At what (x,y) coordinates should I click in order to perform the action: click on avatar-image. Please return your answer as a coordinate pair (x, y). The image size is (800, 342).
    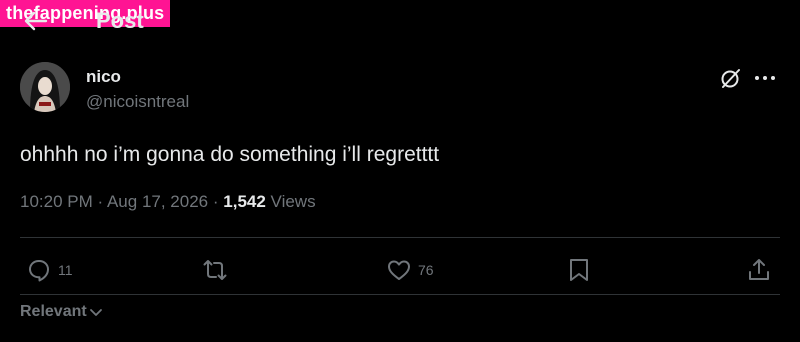
    Looking at the image, I should click on (45, 87).